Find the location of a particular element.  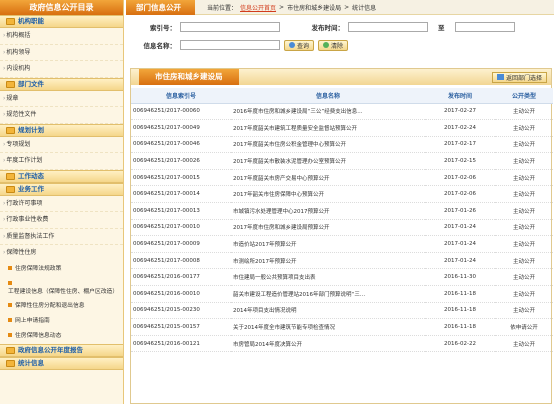

sidebar-item: ›专项规划 is located at coordinates (61, 145).